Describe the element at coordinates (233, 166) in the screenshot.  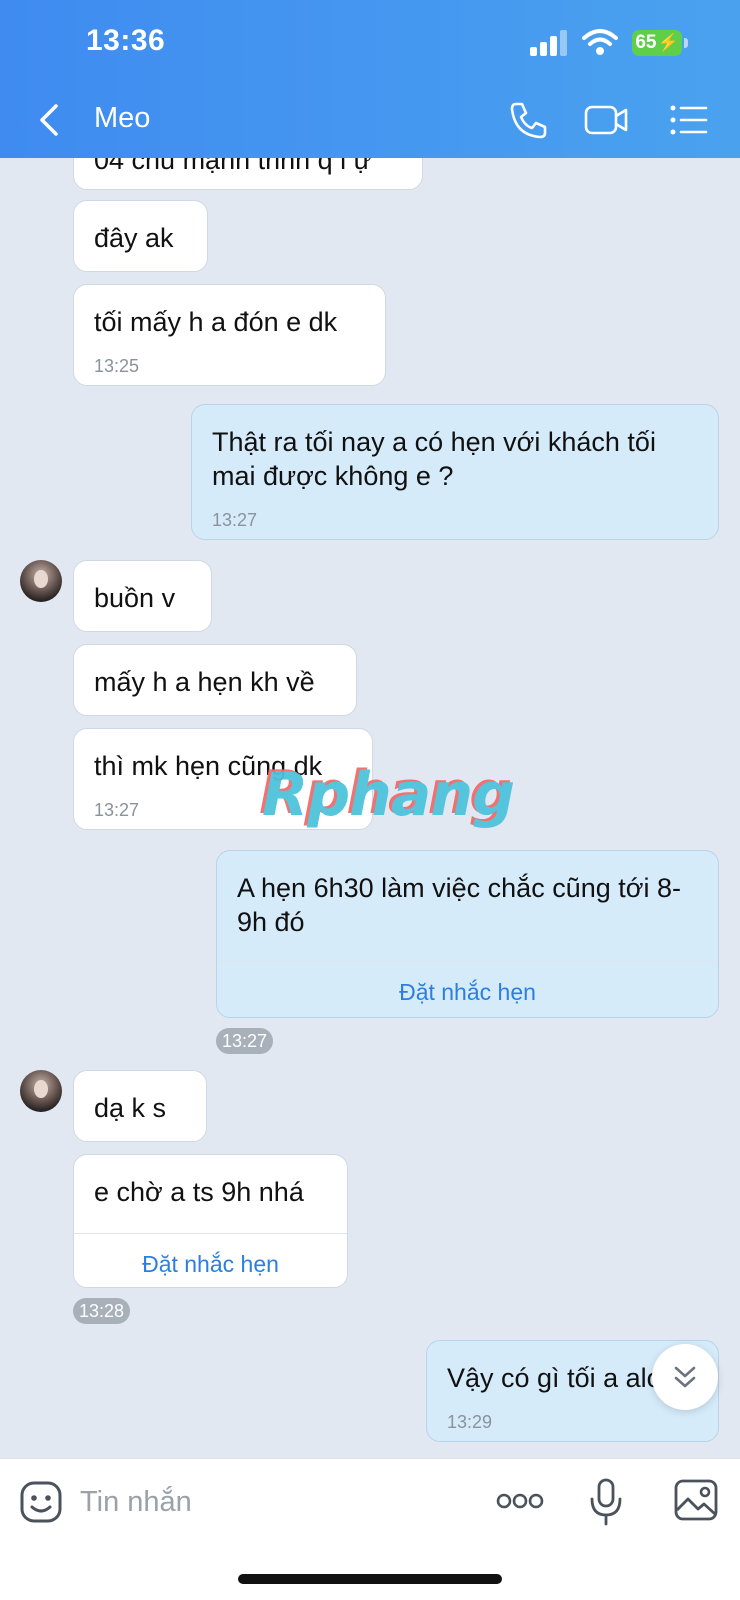
I see `message-text: 04 chu mạnh trinh q i ự` at that location.